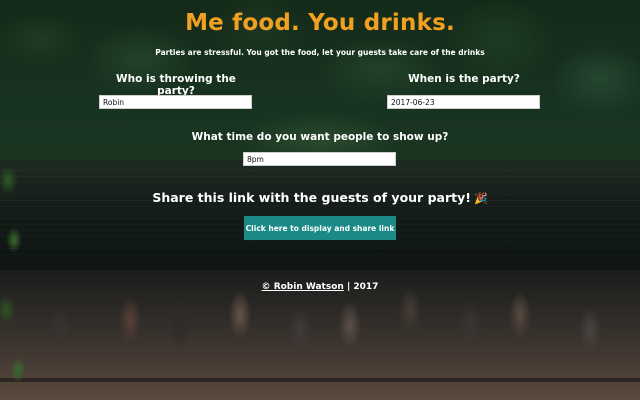 This screenshot has height=400, width=640. What do you see at coordinates (480, 198) in the screenshot?
I see `party-popper-icon: 🎉` at bounding box center [480, 198].